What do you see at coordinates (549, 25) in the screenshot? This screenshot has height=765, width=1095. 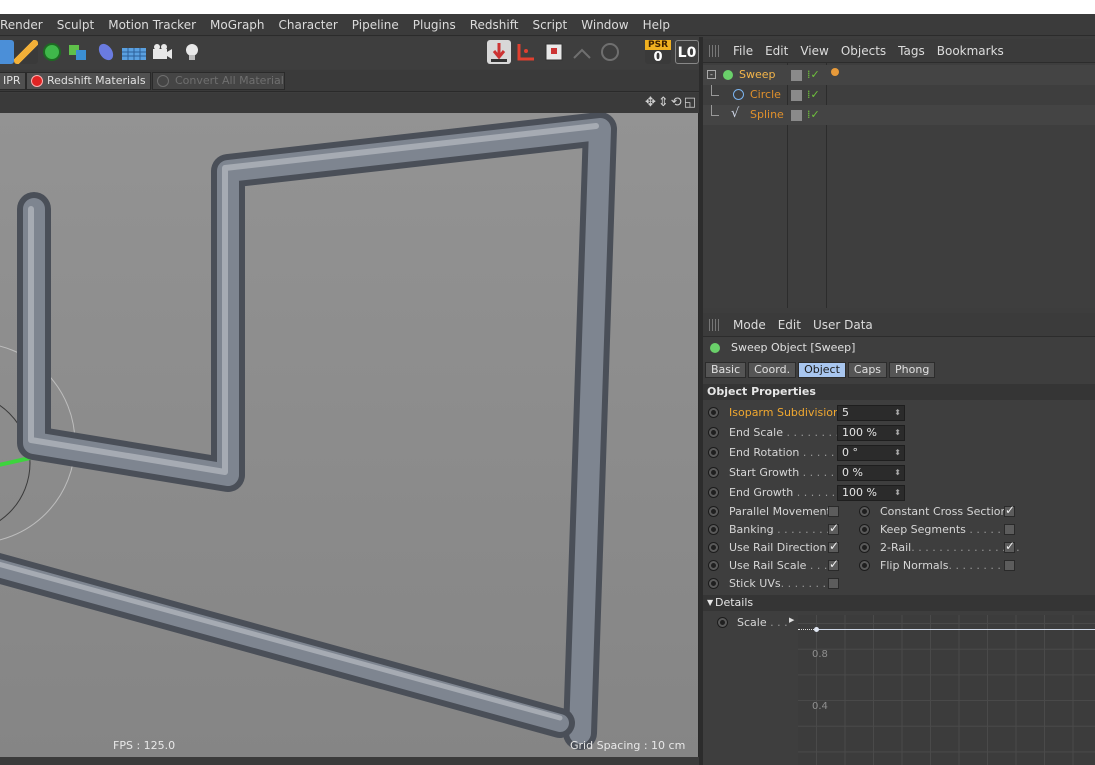 I see `menu-script: Script` at bounding box center [549, 25].